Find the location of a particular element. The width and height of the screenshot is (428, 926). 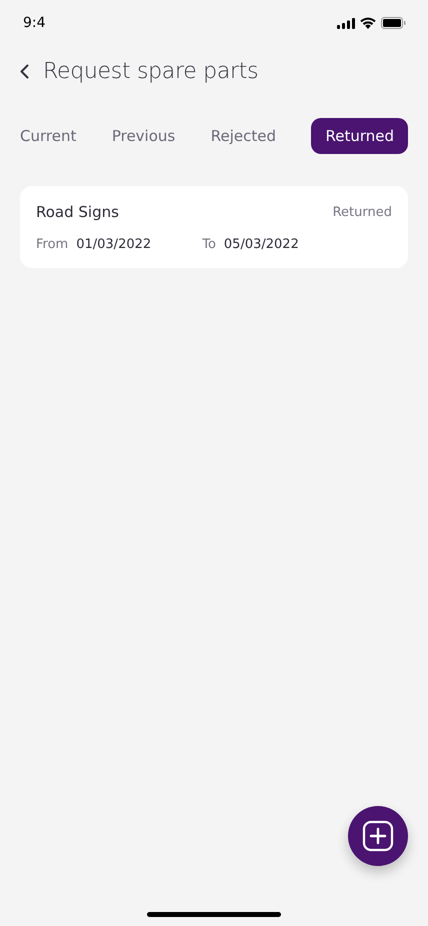

request-status: Returned is located at coordinates (362, 212).